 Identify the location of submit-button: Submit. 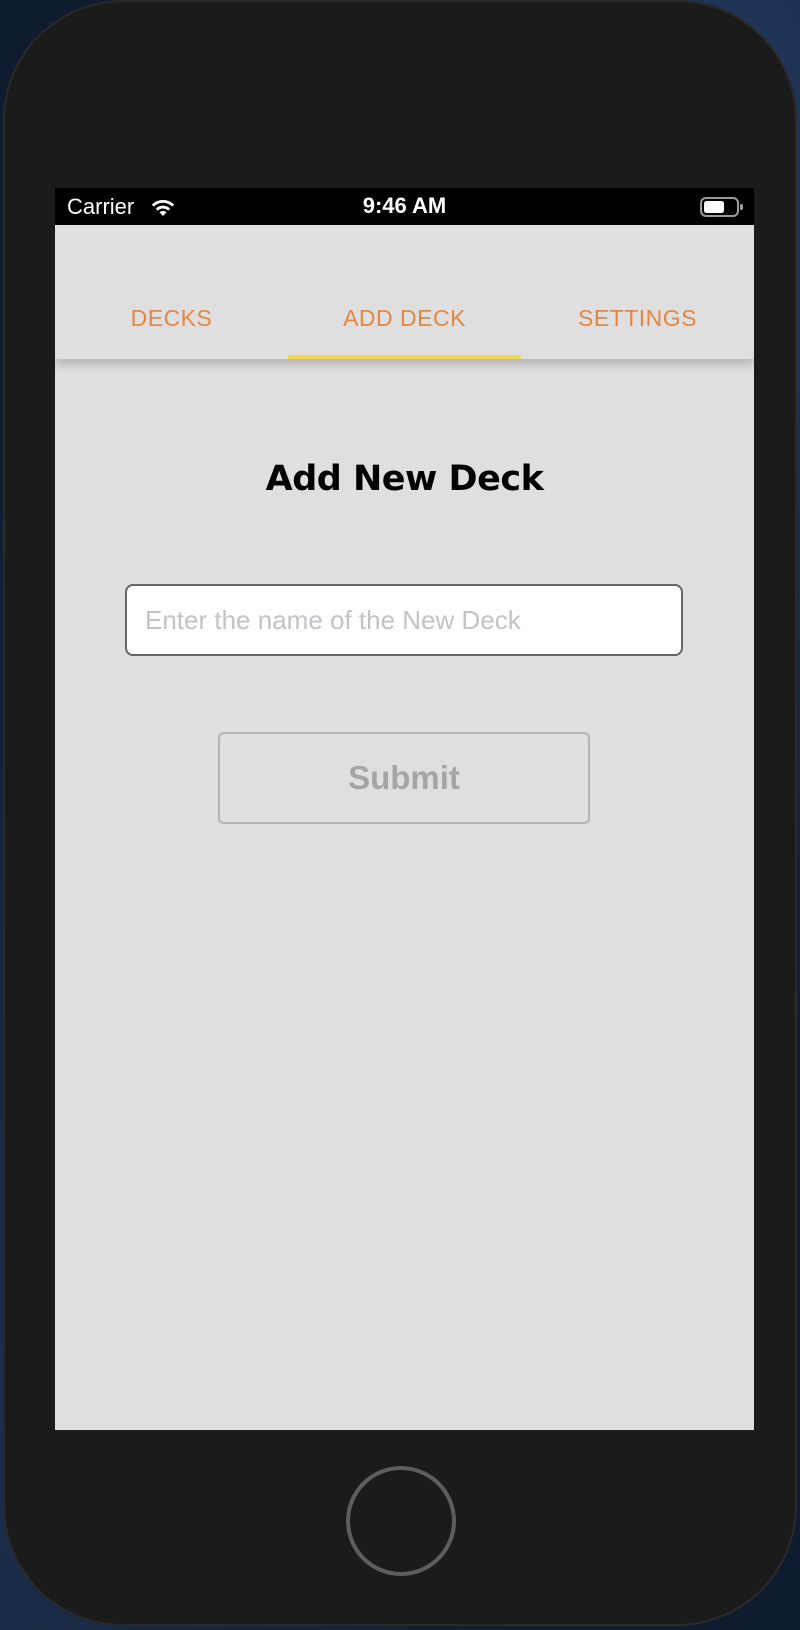
(404, 778).